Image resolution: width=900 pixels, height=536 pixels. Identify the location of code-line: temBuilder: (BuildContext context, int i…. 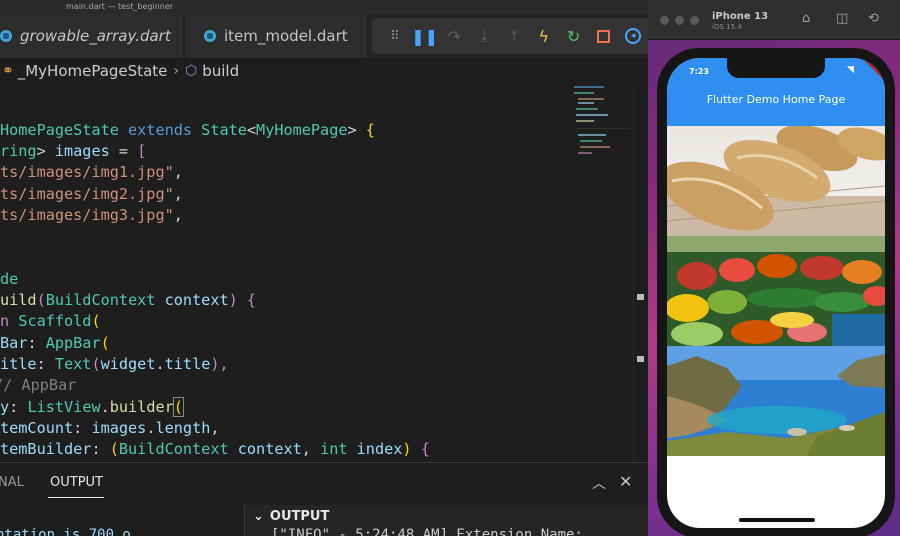
(215, 449).